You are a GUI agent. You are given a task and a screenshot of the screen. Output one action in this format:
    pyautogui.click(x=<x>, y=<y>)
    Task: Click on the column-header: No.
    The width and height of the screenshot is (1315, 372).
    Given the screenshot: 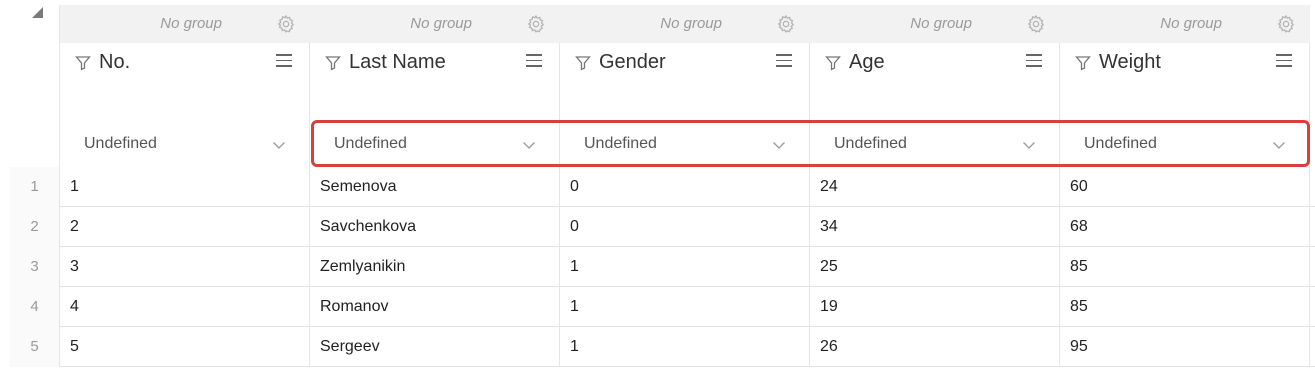 What is the action you would take?
    pyautogui.click(x=185, y=85)
    